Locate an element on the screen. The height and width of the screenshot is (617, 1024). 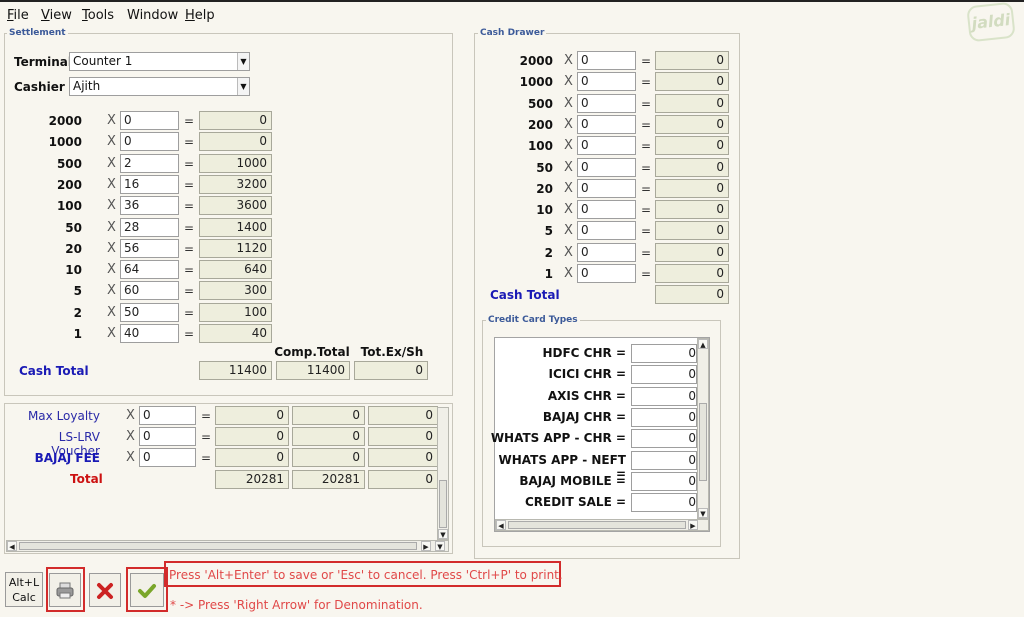
checkmark-icon is located at coordinates (147, 591).